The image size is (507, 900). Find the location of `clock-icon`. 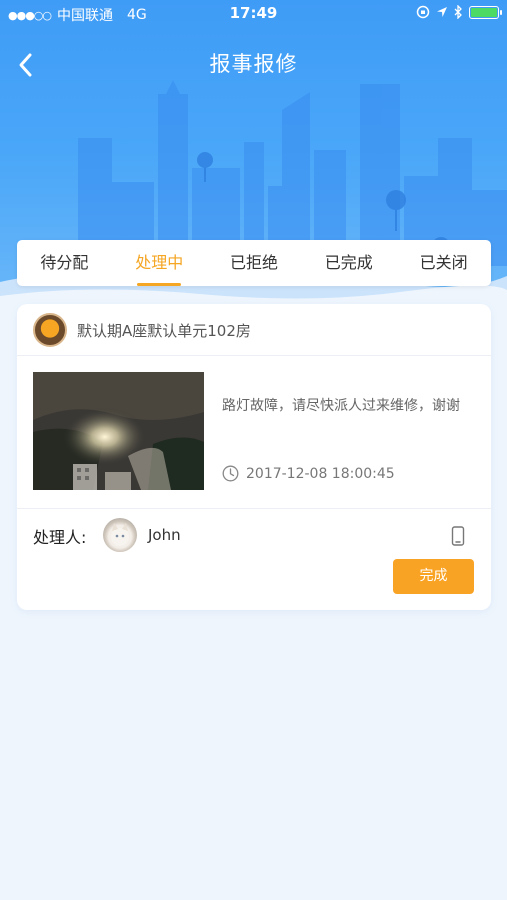

clock-icon is located at coordinates (230, 473).